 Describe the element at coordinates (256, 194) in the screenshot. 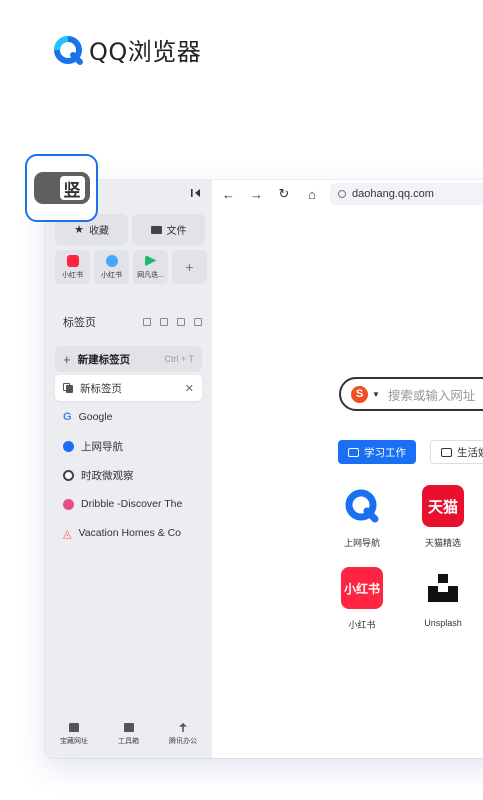

I see `forward-arrow-icon: →` at that location.